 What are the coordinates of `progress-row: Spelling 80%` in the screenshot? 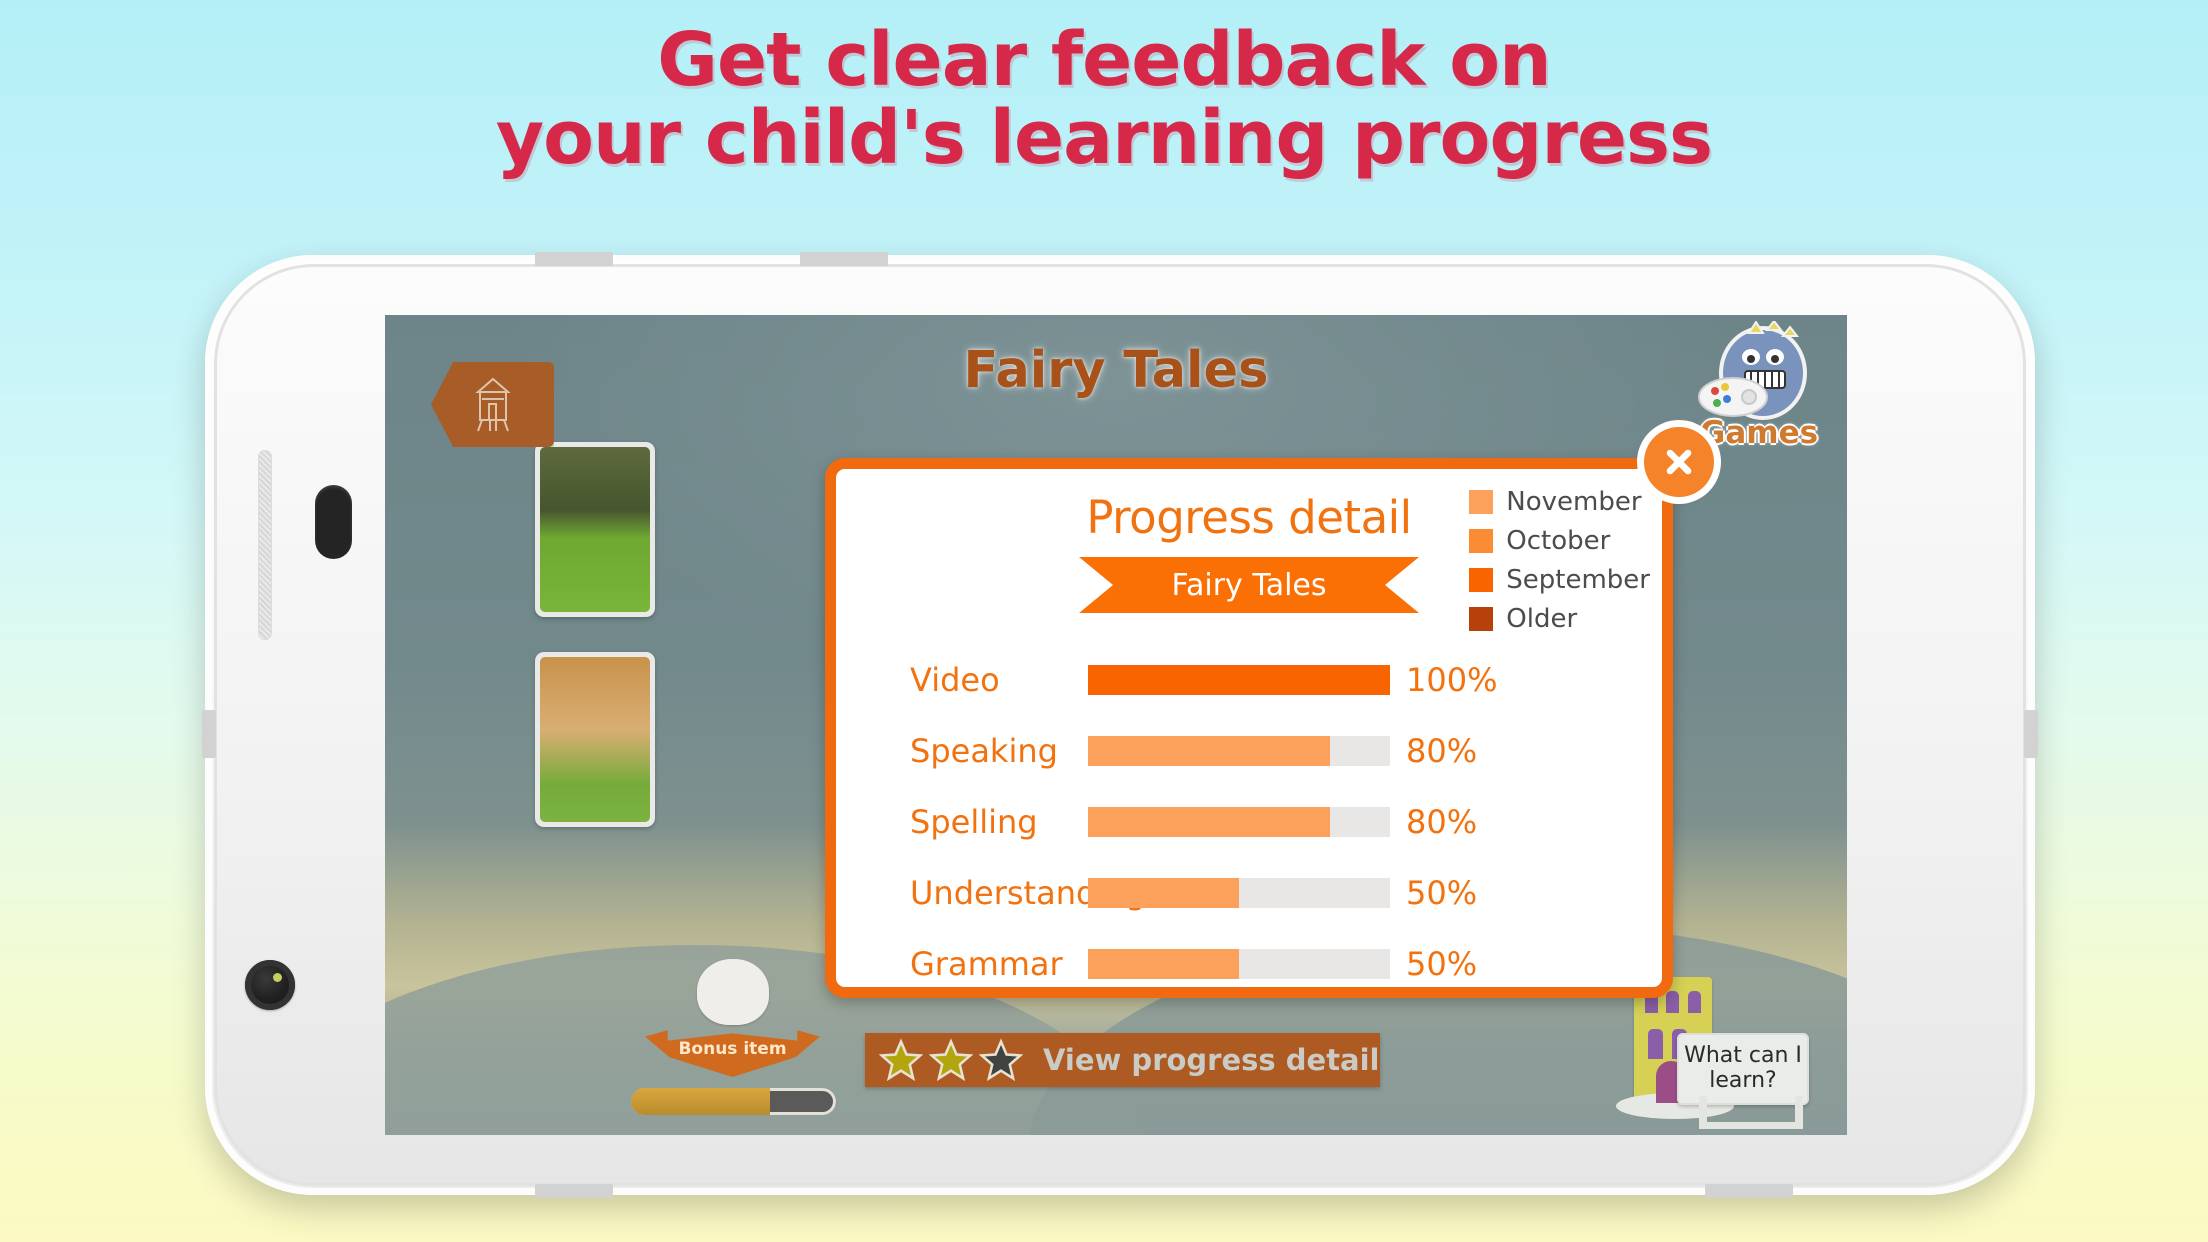 It's located at (1249, 821).